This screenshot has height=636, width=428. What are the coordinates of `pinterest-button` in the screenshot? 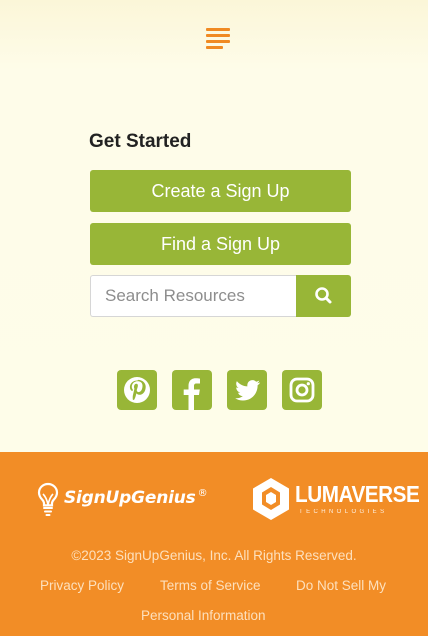 It's located at (137, 390).